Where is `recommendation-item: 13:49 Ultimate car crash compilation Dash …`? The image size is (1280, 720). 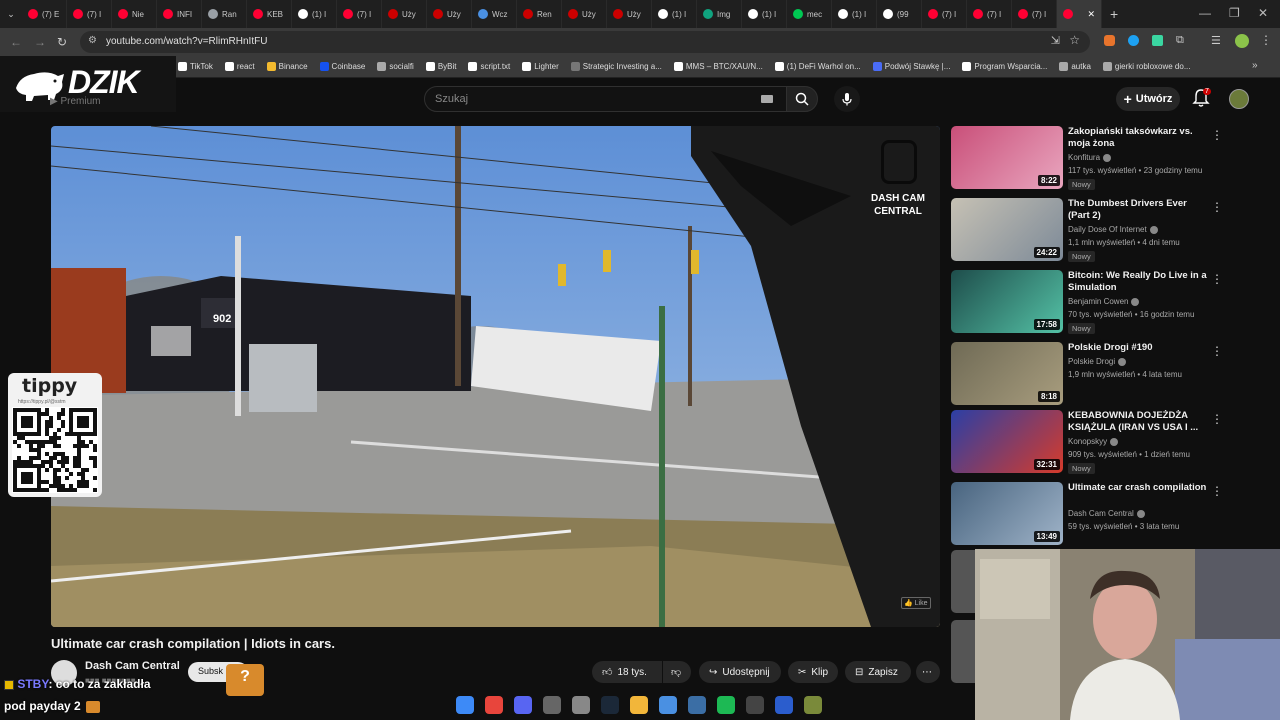
recommendation-item: 13:49 Ultimate car crash compilation Dash … is located at coordinates (1091, 515).